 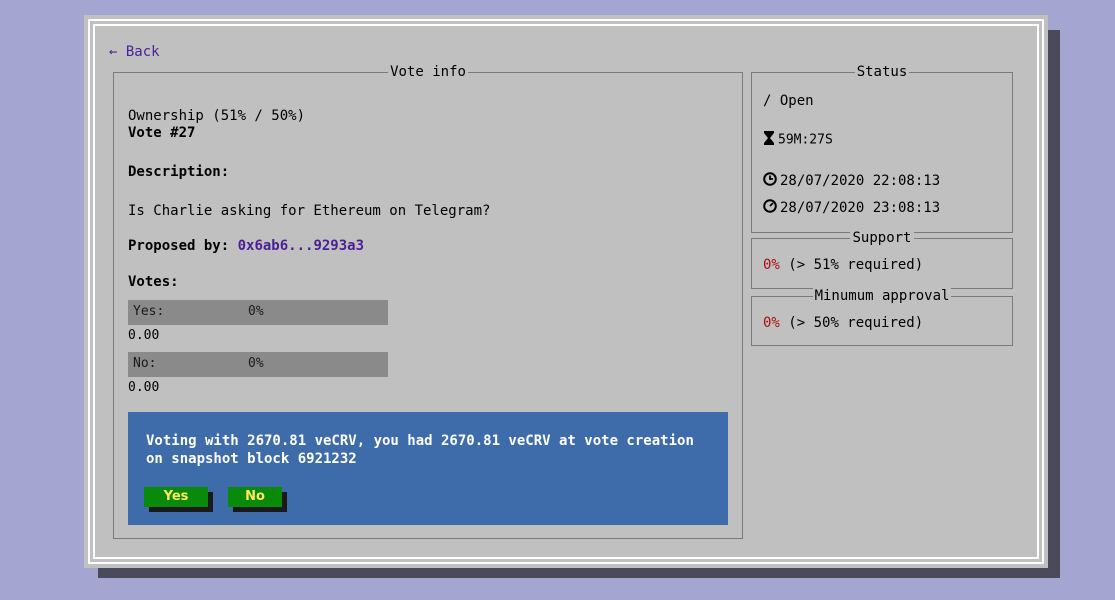 What do you see at coordinates (149, 311) in the screenshot?
I see `yes-bar-label: Yes:` at bounding box center [149, 311].